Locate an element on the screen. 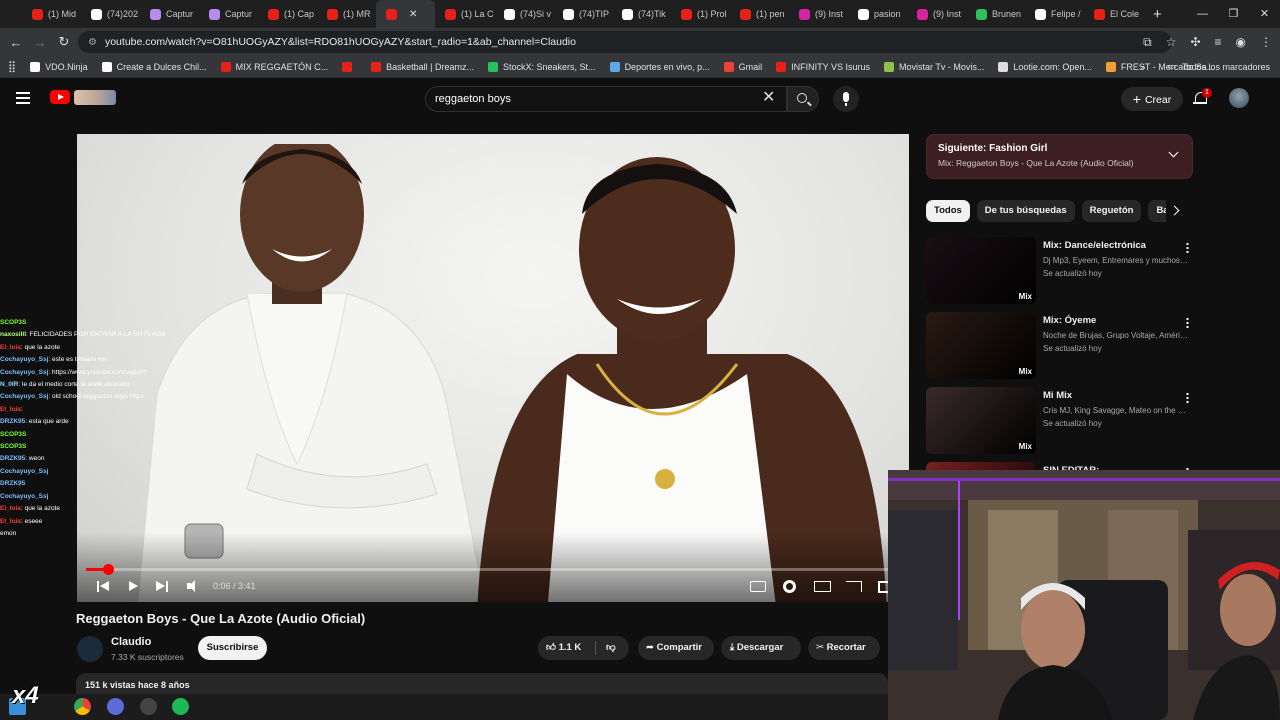  new-tab-icon: + is located at coordinates (1157, 14).